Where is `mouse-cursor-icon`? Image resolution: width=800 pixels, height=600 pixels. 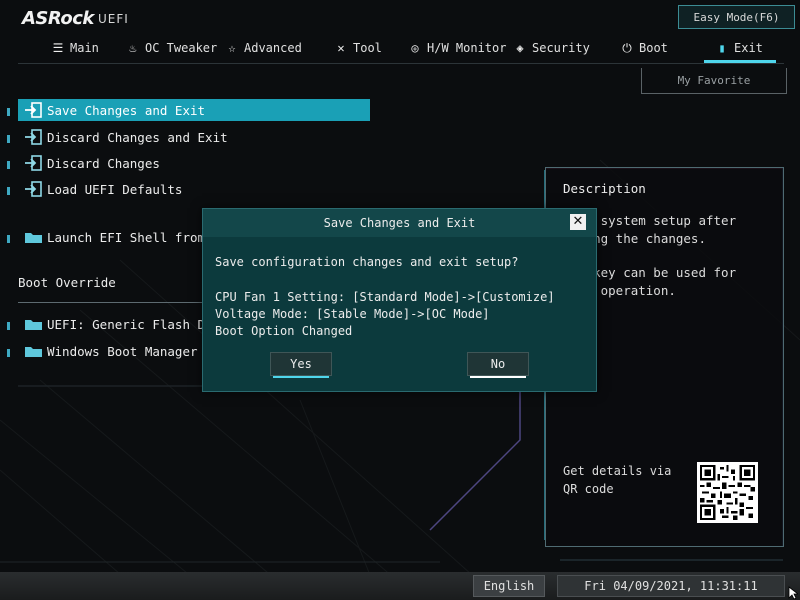
mouse-cursor-icon is located at coordinates (794, 593).